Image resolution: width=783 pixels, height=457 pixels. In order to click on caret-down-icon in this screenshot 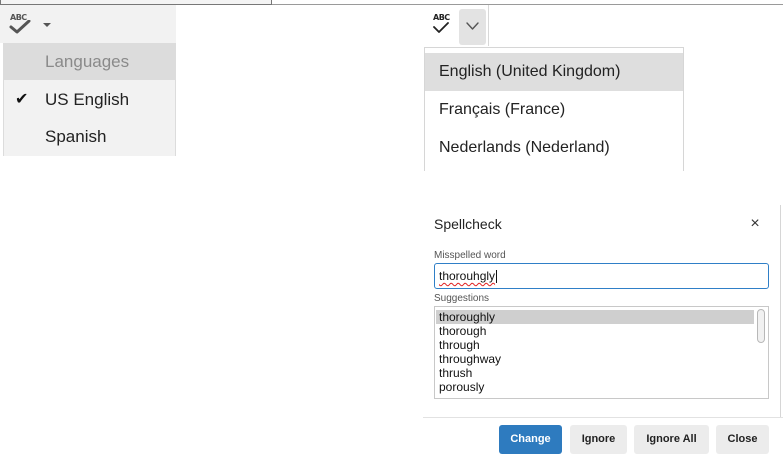, I will do `click(47, 25)`.